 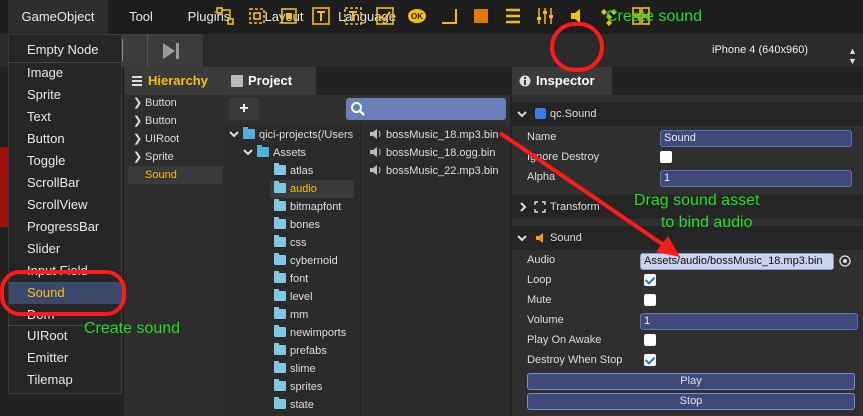 I want to click on menu-item-scrollview: ScrollView, so click(x=66, y=205).